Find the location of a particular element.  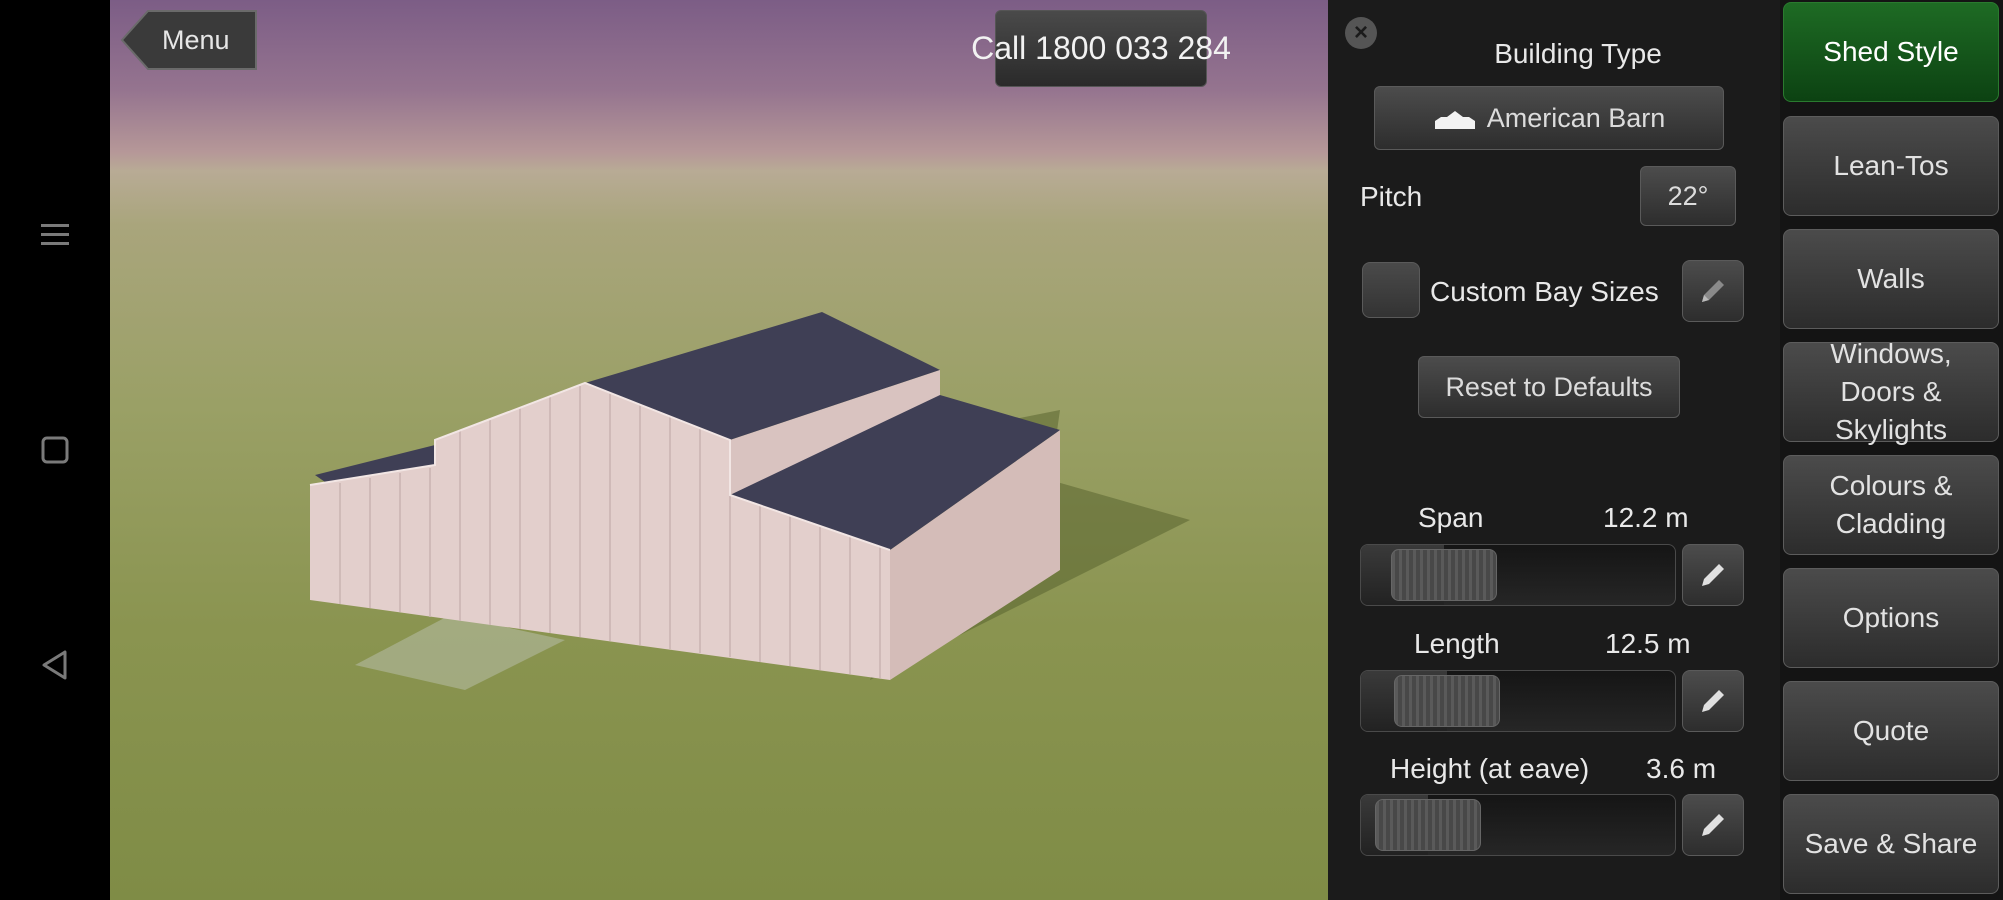

length-slider-thumb is located at coordinates (1447, 701).